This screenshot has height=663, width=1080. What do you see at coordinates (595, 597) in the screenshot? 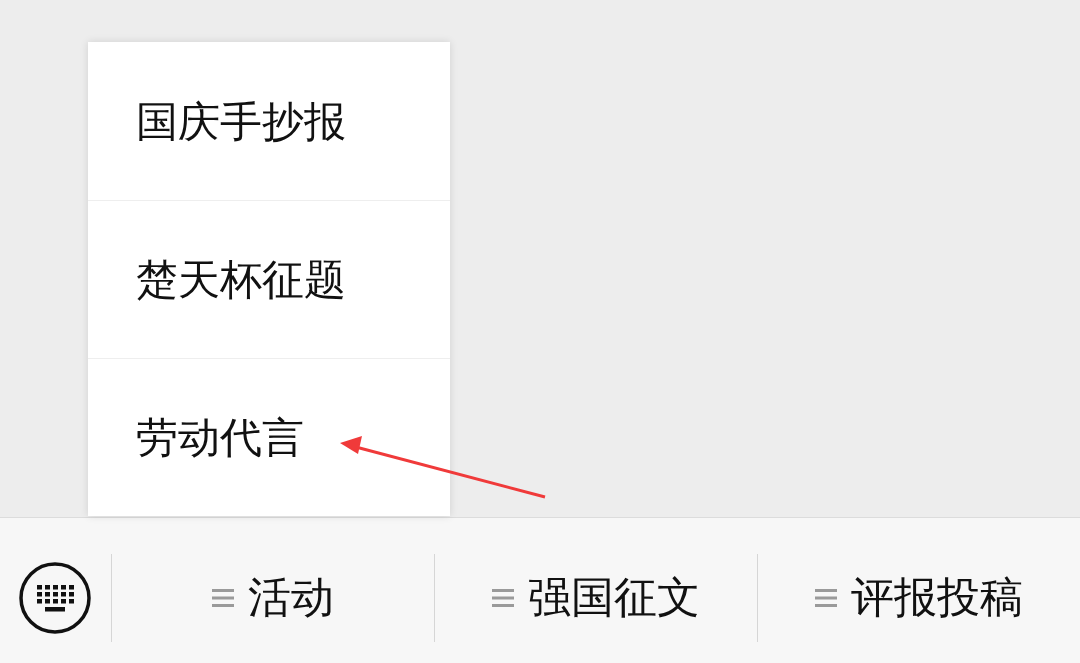
I see `menu-tab: 强国征文` at bounding box center [595, 597].